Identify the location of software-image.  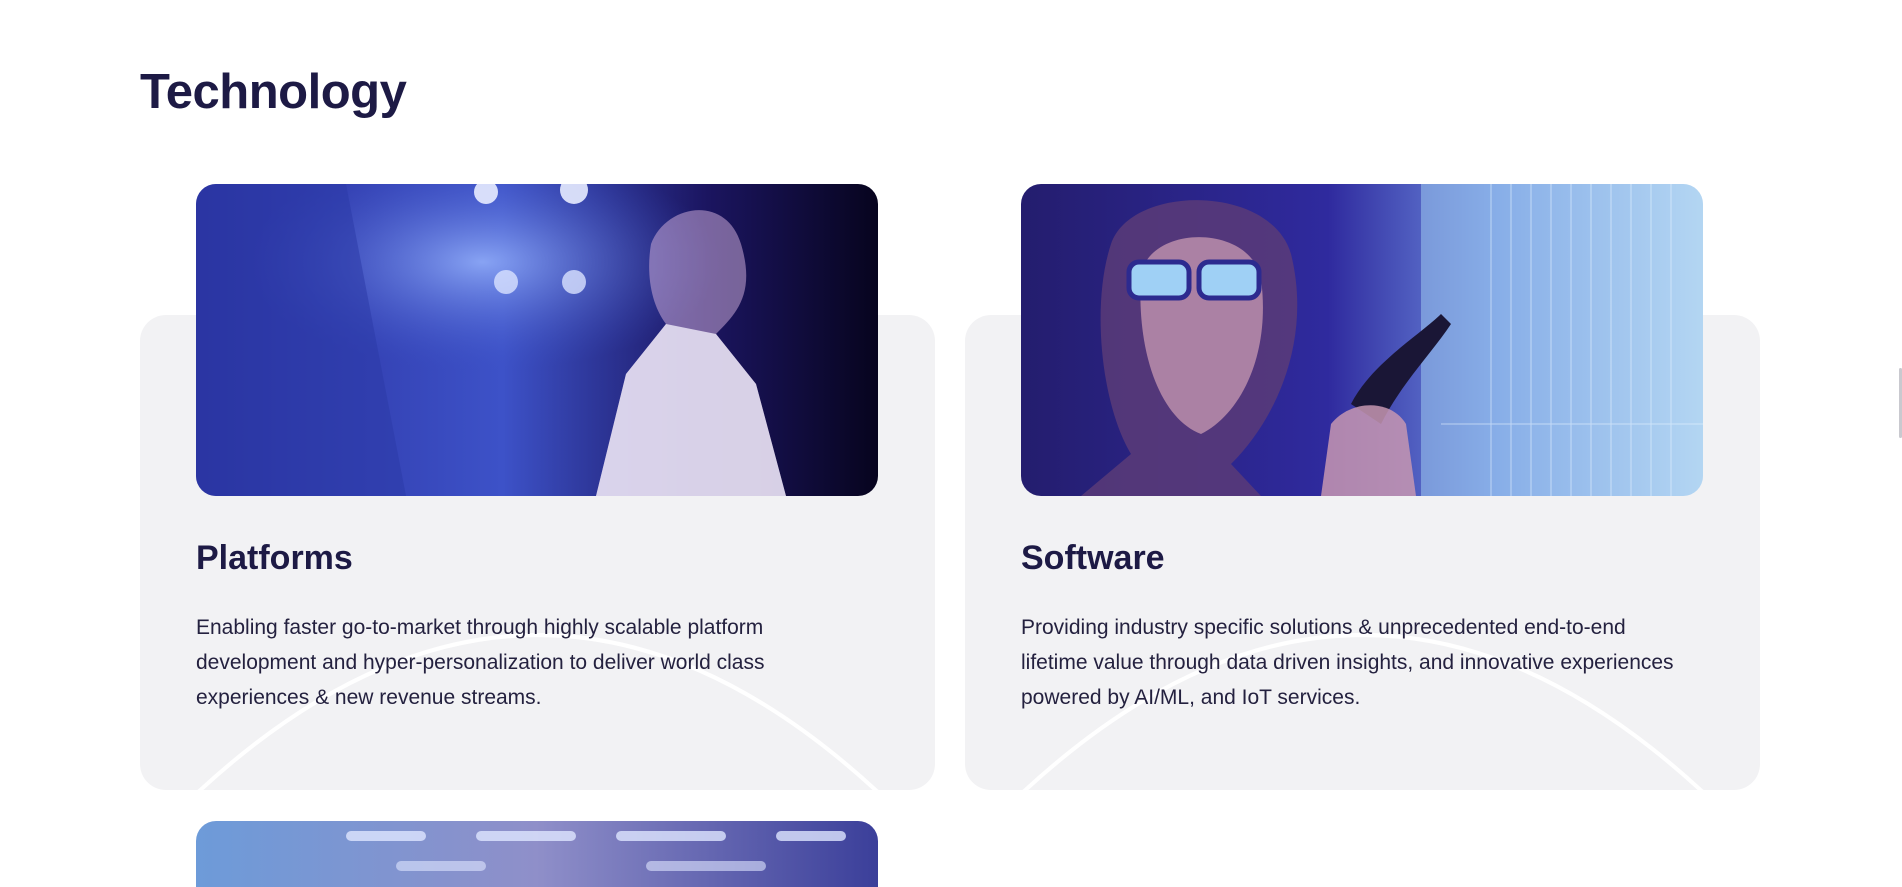
(1362, 340).